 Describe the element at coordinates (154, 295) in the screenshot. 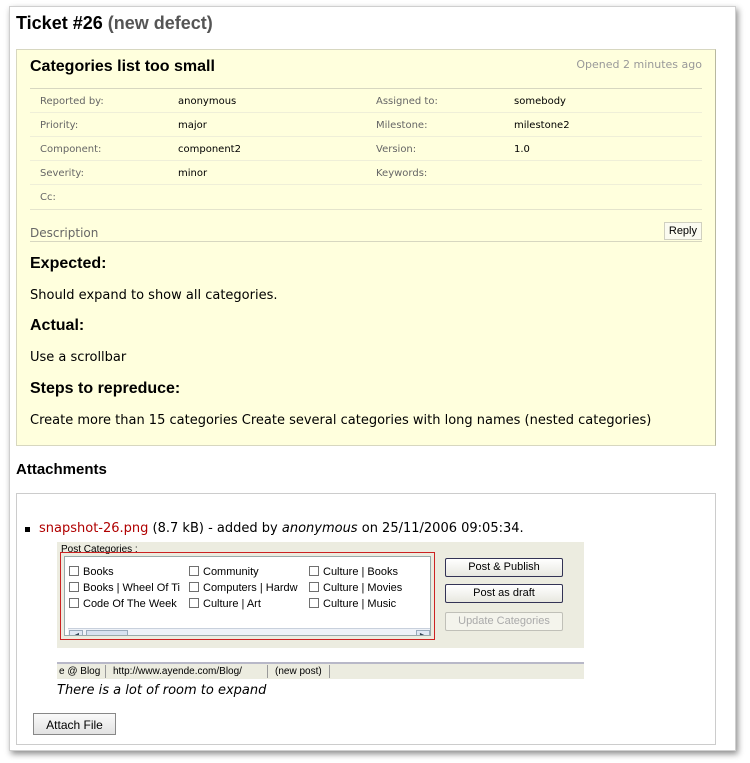

I see `expected-text: Should expand to show all categories.` at that location.